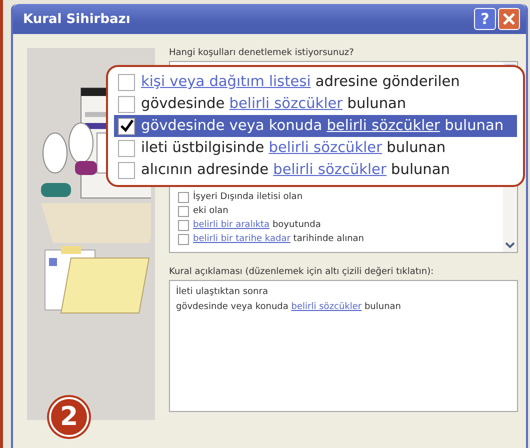 This screenshot has width=530, height=448. I want to click on step-badge: 2, so click(69, 417).